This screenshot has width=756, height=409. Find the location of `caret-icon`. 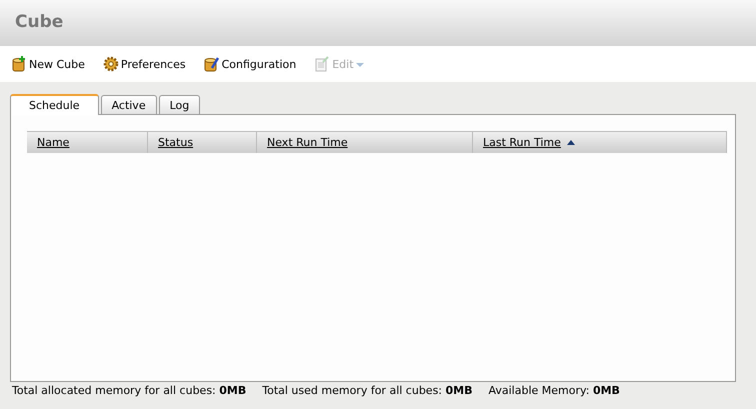

caret-icon is located at coordinates (360, 65).